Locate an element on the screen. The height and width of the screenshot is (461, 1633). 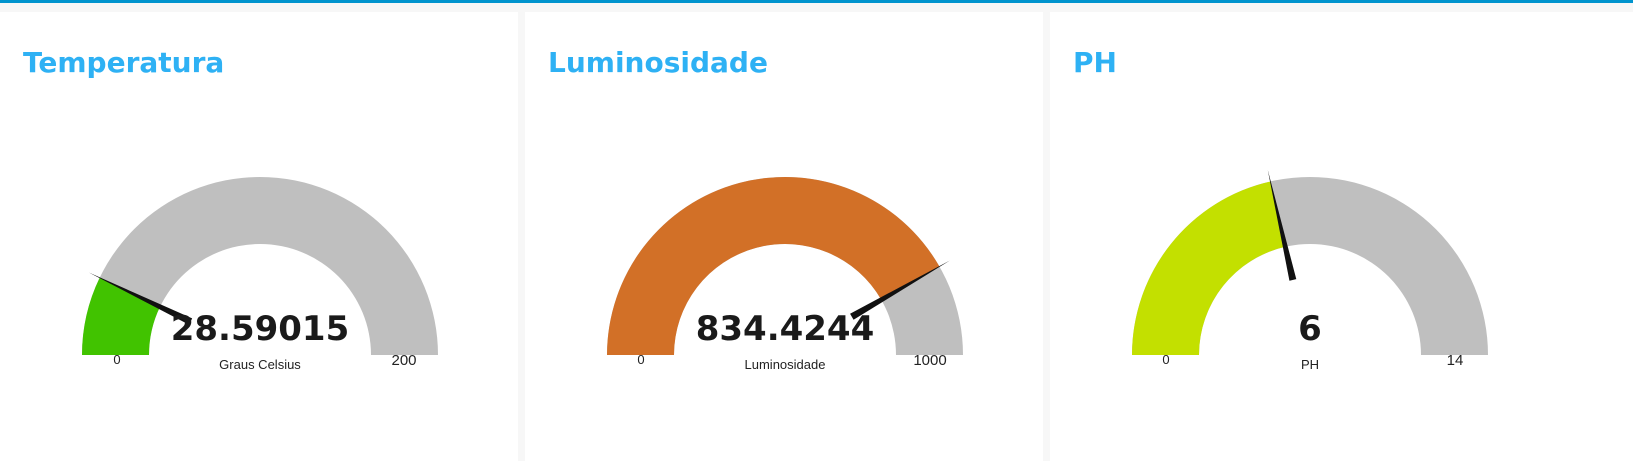
gauge-chart: 28.59015 Graus Celsius 0 200 is located at coordinates (259, 274).